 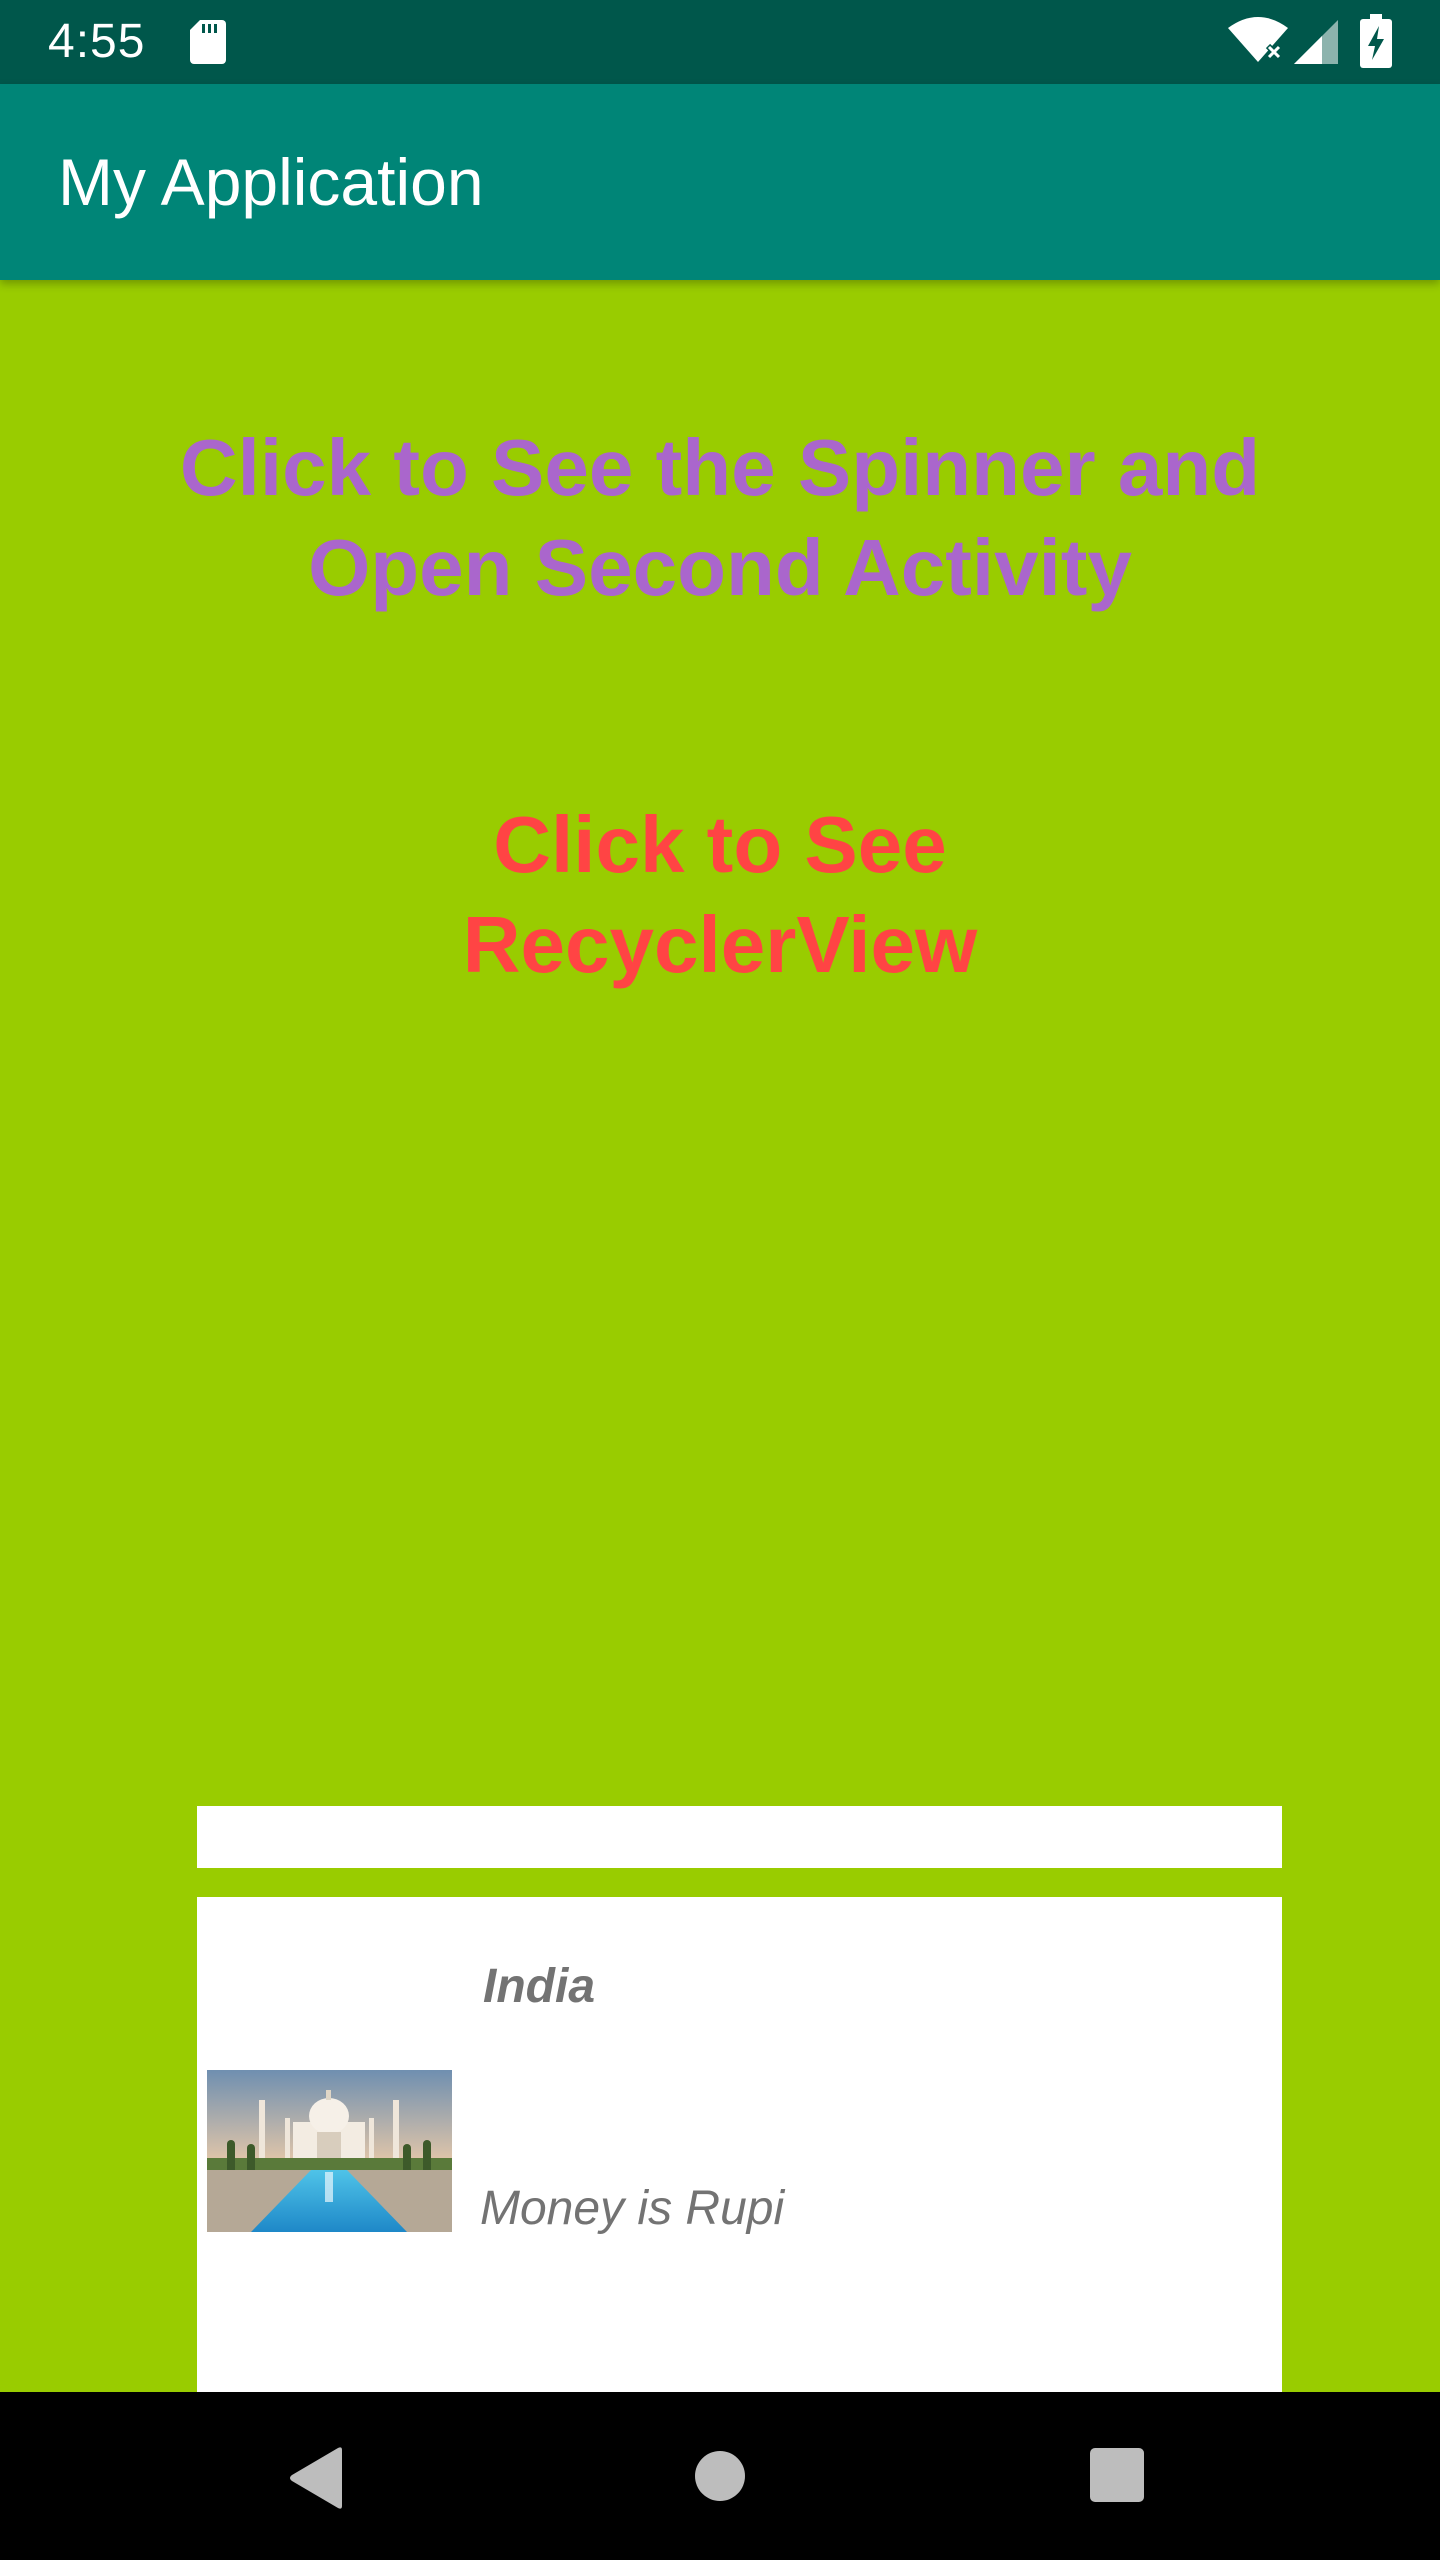 I want to click on wifi-icon, so click(x=1258, y=39).